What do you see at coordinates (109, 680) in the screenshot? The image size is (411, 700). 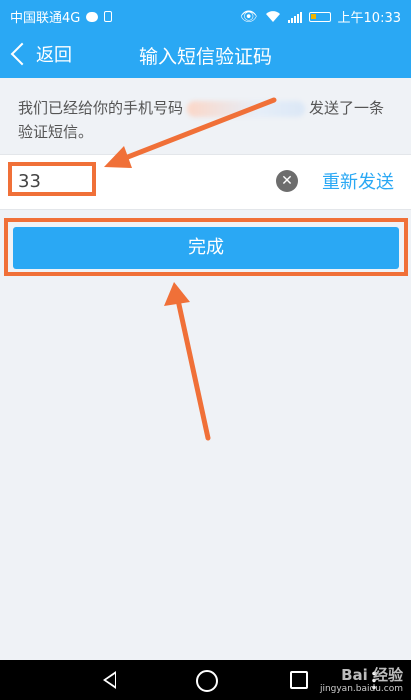 I see `nav-back-icon` at bounding box center [109, 680].